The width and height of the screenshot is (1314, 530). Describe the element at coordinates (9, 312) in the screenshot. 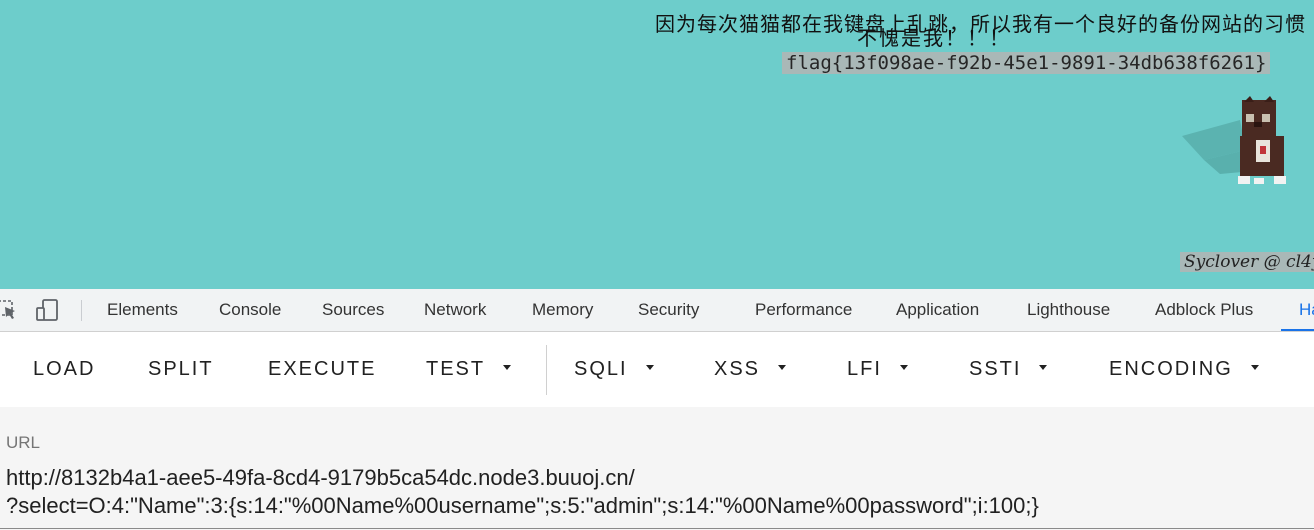

I see `inspect-element-icon` at that location.